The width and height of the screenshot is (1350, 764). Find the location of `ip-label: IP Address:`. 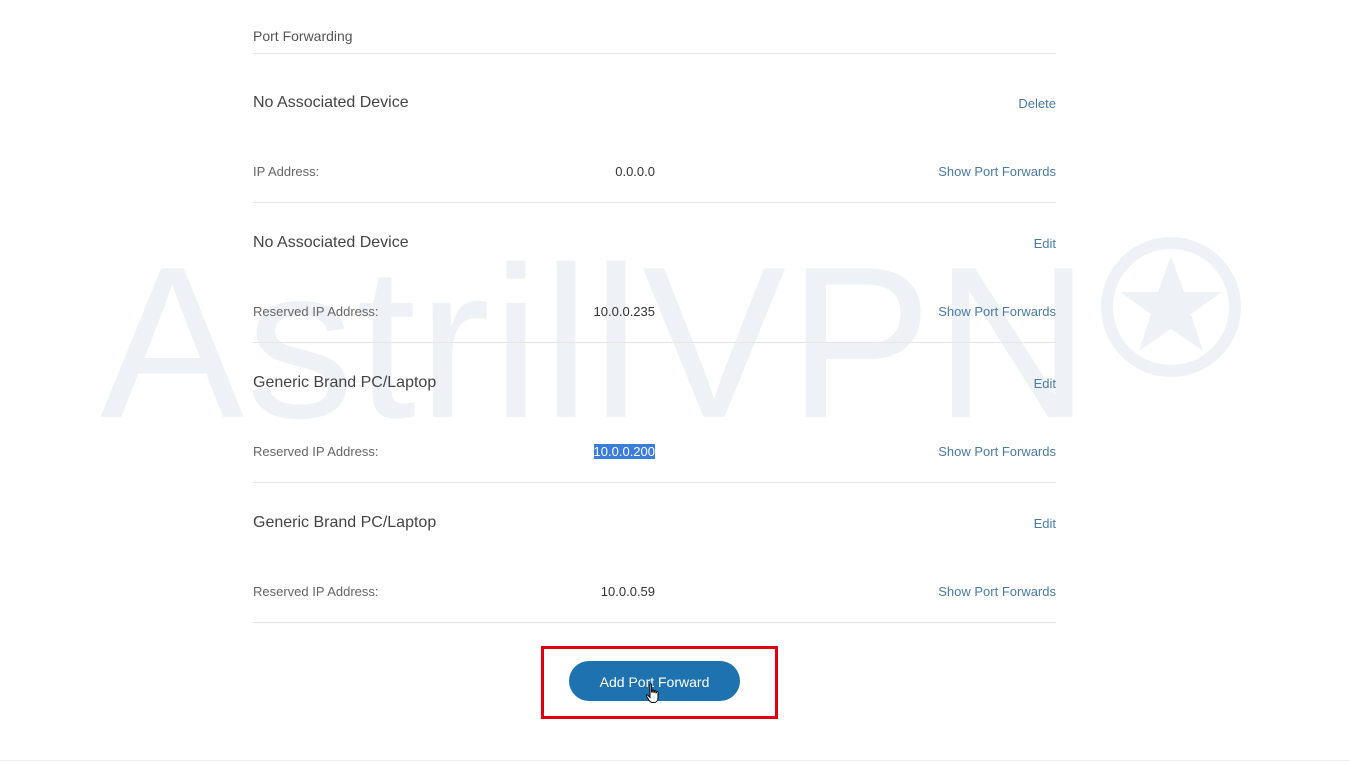

ip-label: IP Address: is located at coordinates (286, 171).